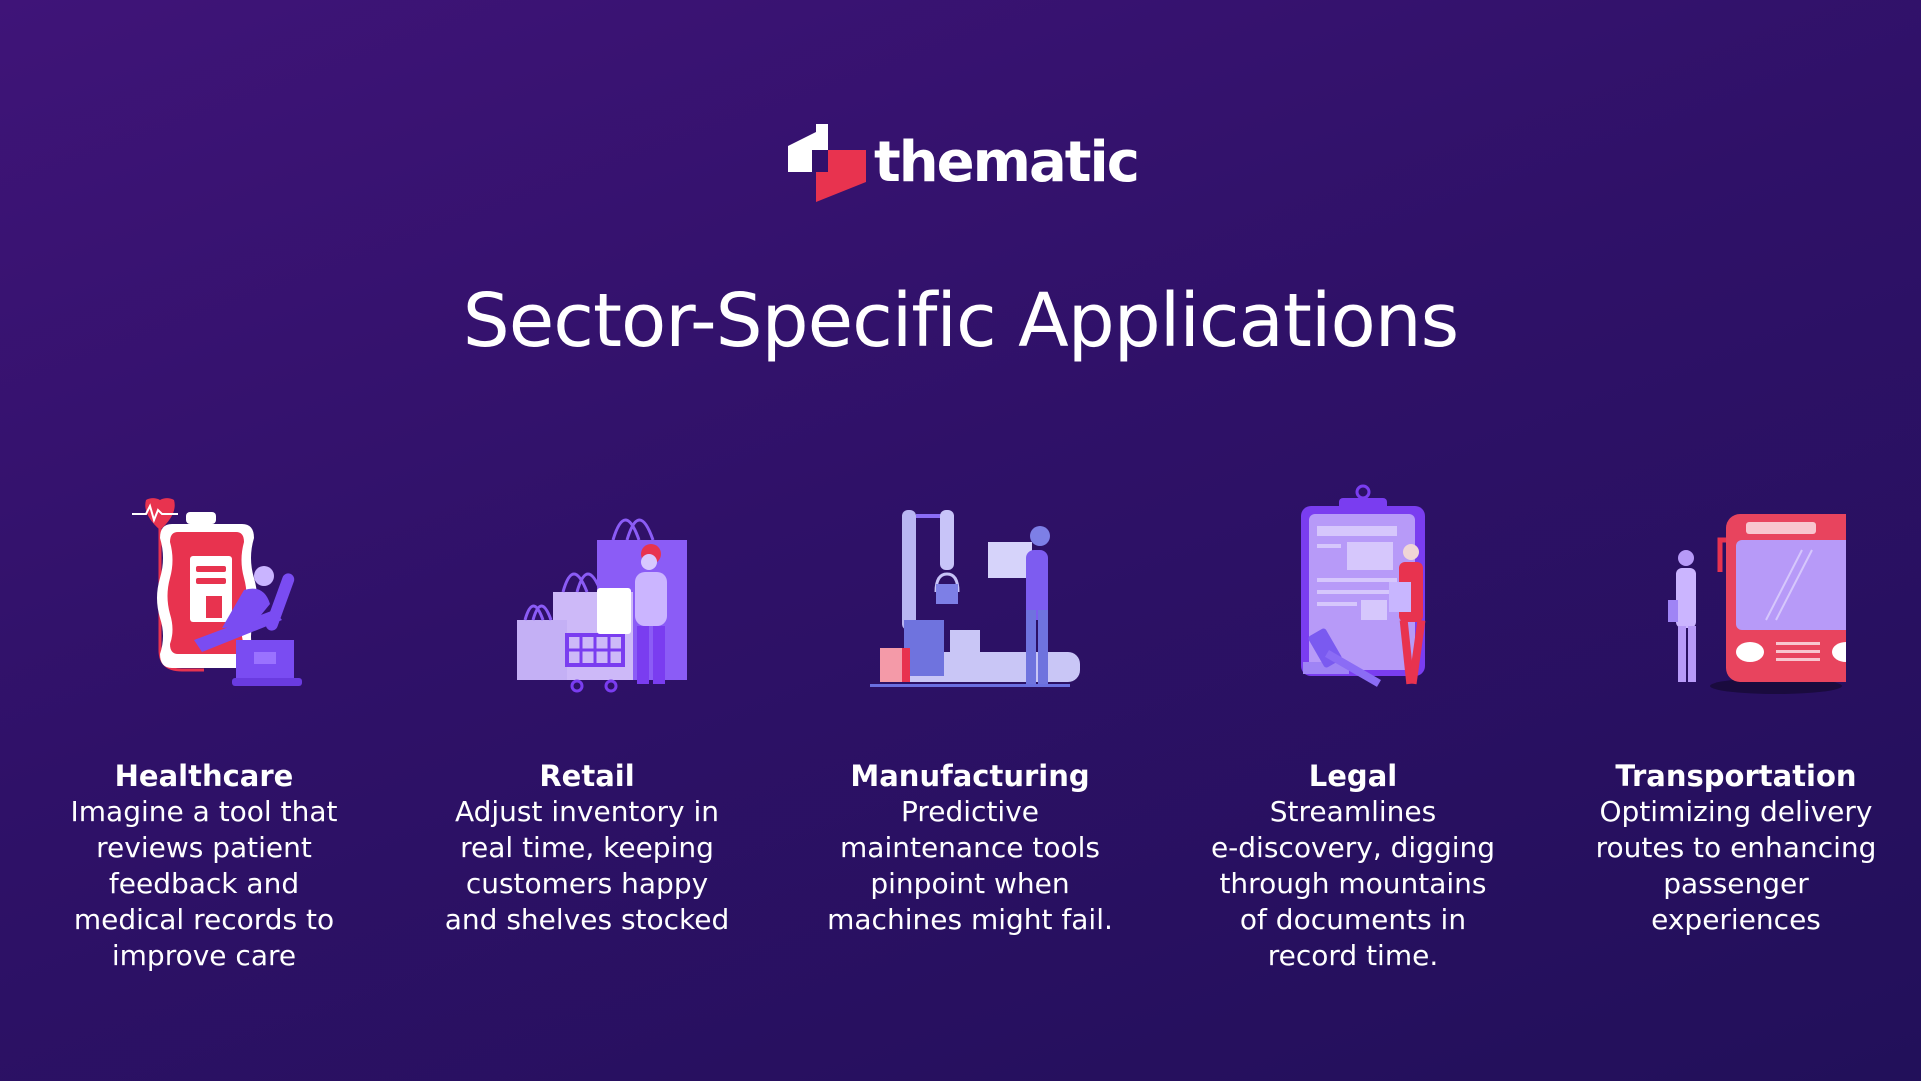 The height and width of the screenshot is (1081, 1921). Describe the element at coordinates (1353, 847) in the screenshot. I see `sector-description-line: e-discovery, digging` at that location.